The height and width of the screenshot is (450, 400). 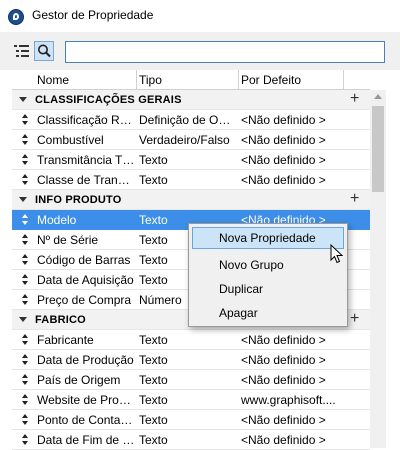 I want to click on group-label: INFO PRODUTO, so click(x=78, y=200).